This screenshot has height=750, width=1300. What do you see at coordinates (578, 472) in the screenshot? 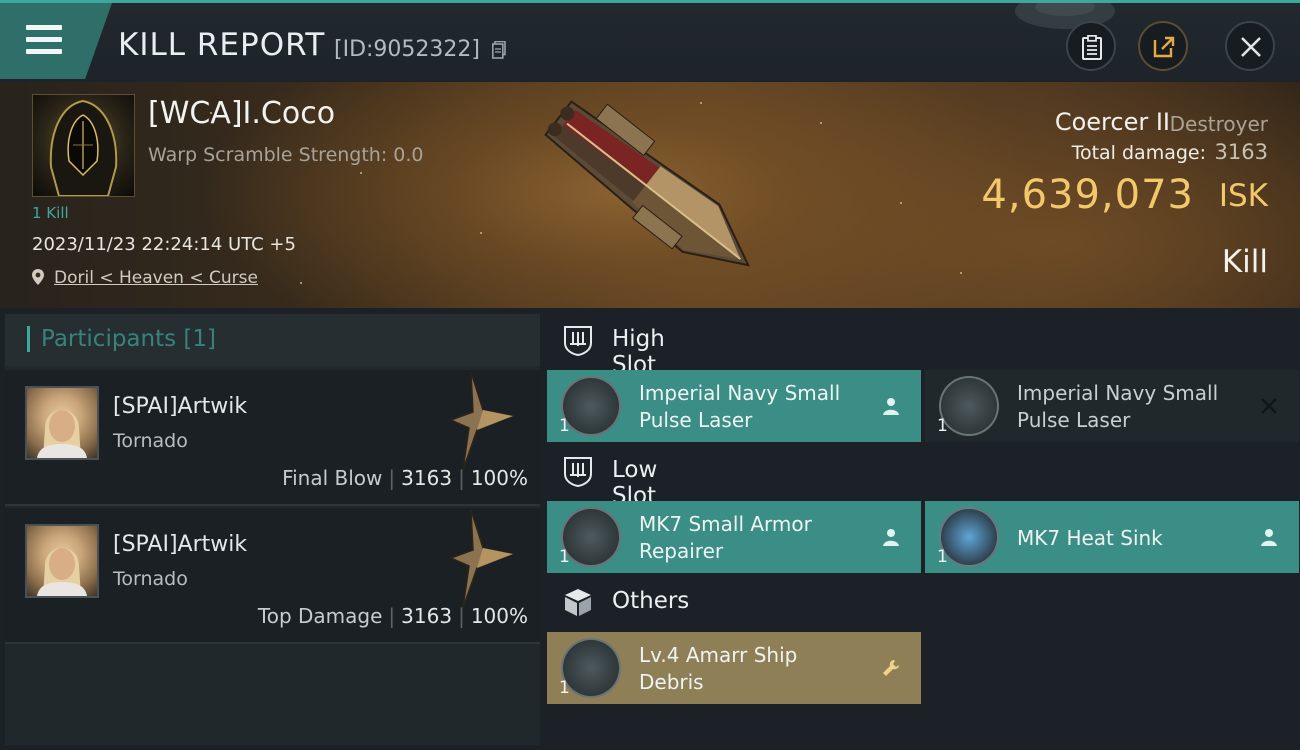
I see `low-slot-icon` at bounding box center [578, 472].